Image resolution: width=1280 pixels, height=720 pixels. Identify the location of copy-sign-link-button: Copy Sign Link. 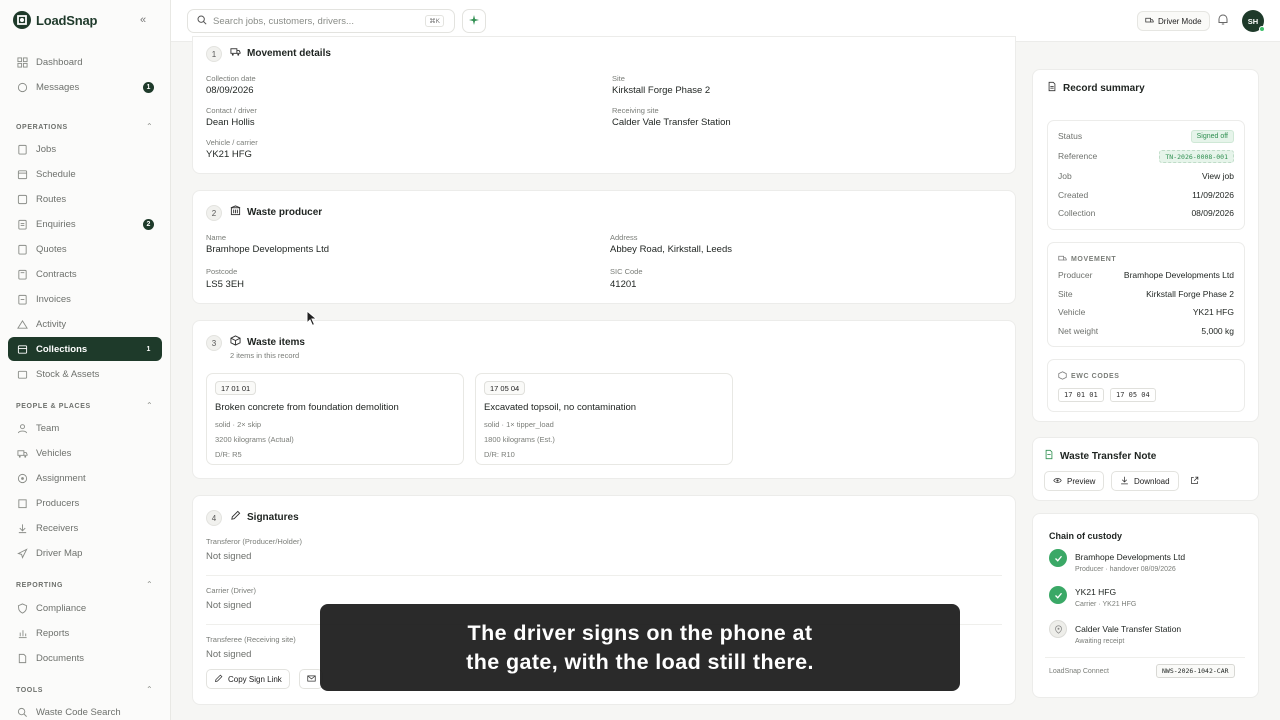
(248, 679).